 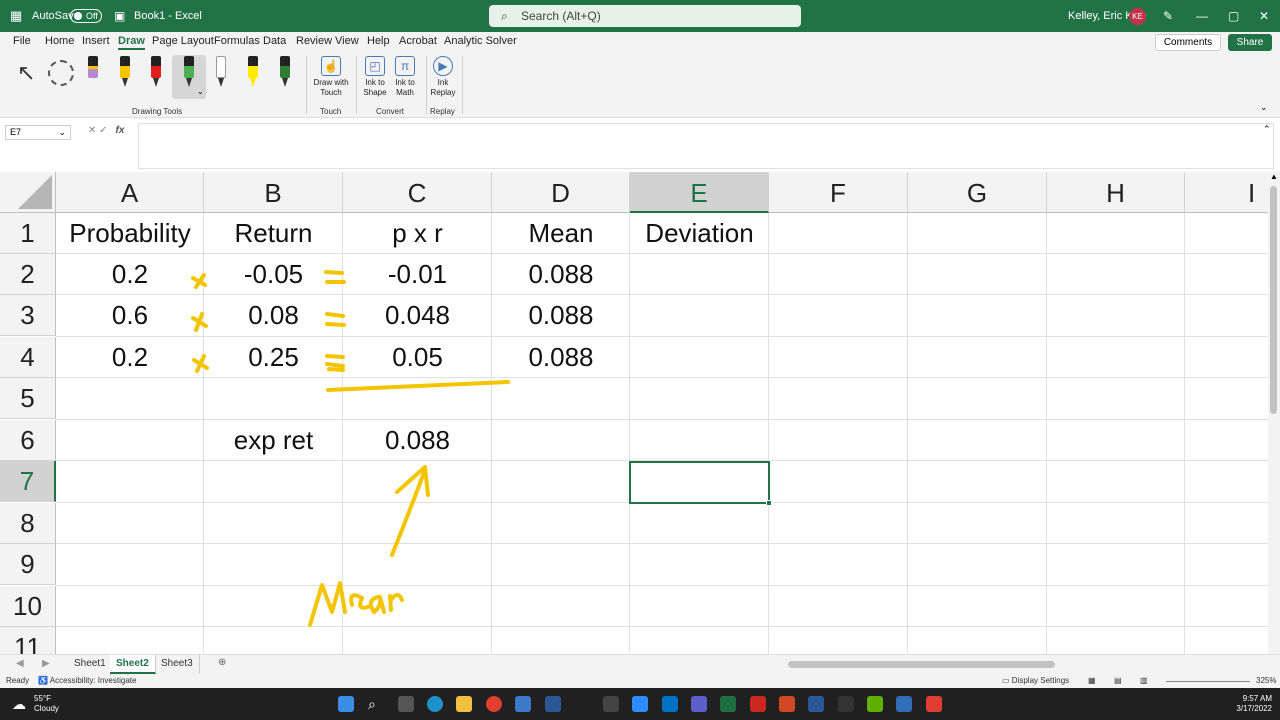 What do you see at coordinates (561, 192) in the screenshot?
I see `column-header-d: D` at bounding box center [561, 192].